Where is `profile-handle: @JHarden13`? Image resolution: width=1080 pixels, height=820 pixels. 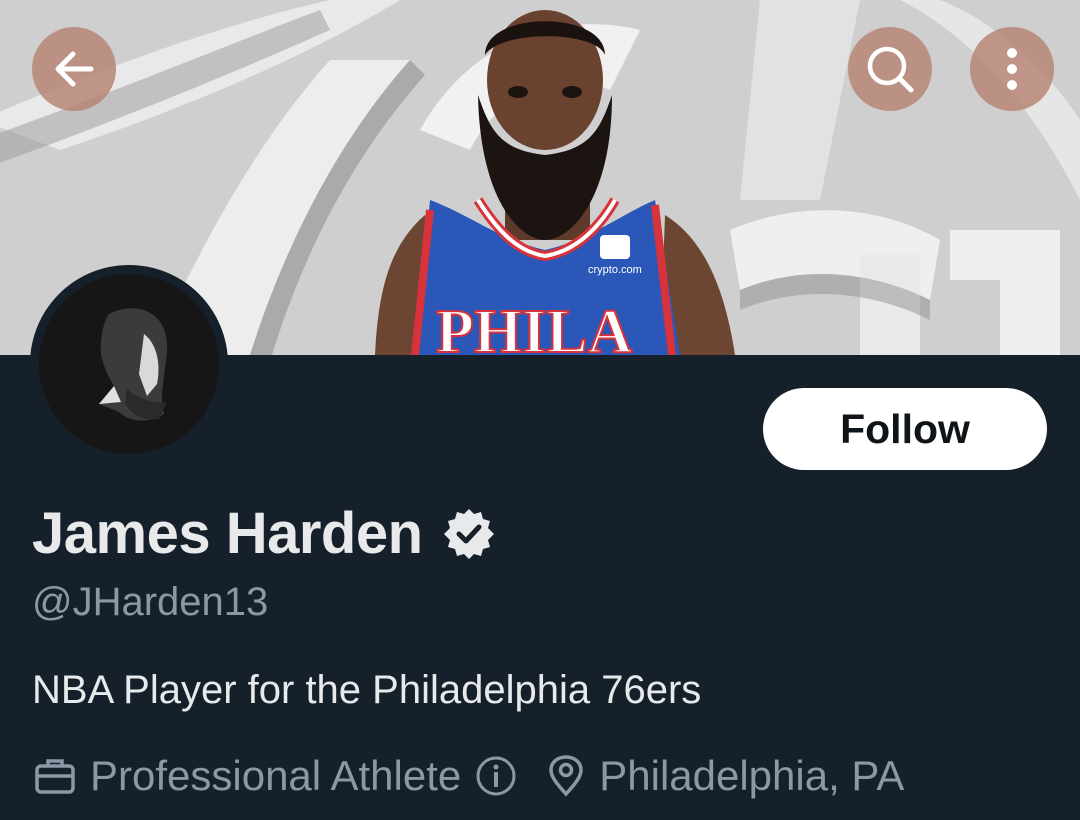 profile-handle: @JHarden13 is located at coordinates (150, 602).